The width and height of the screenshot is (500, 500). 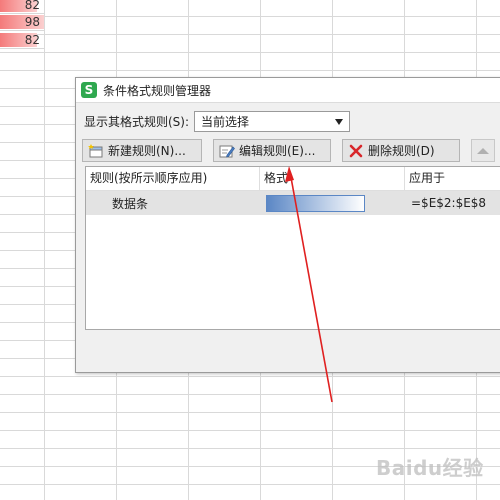 I want to click on move-up-button, so click(x=483, y=150).